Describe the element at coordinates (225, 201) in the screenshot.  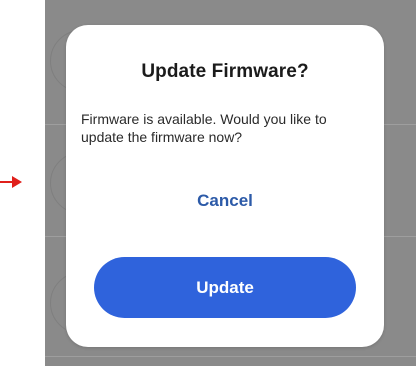
I see `cancel-button: Cancel` at that location.